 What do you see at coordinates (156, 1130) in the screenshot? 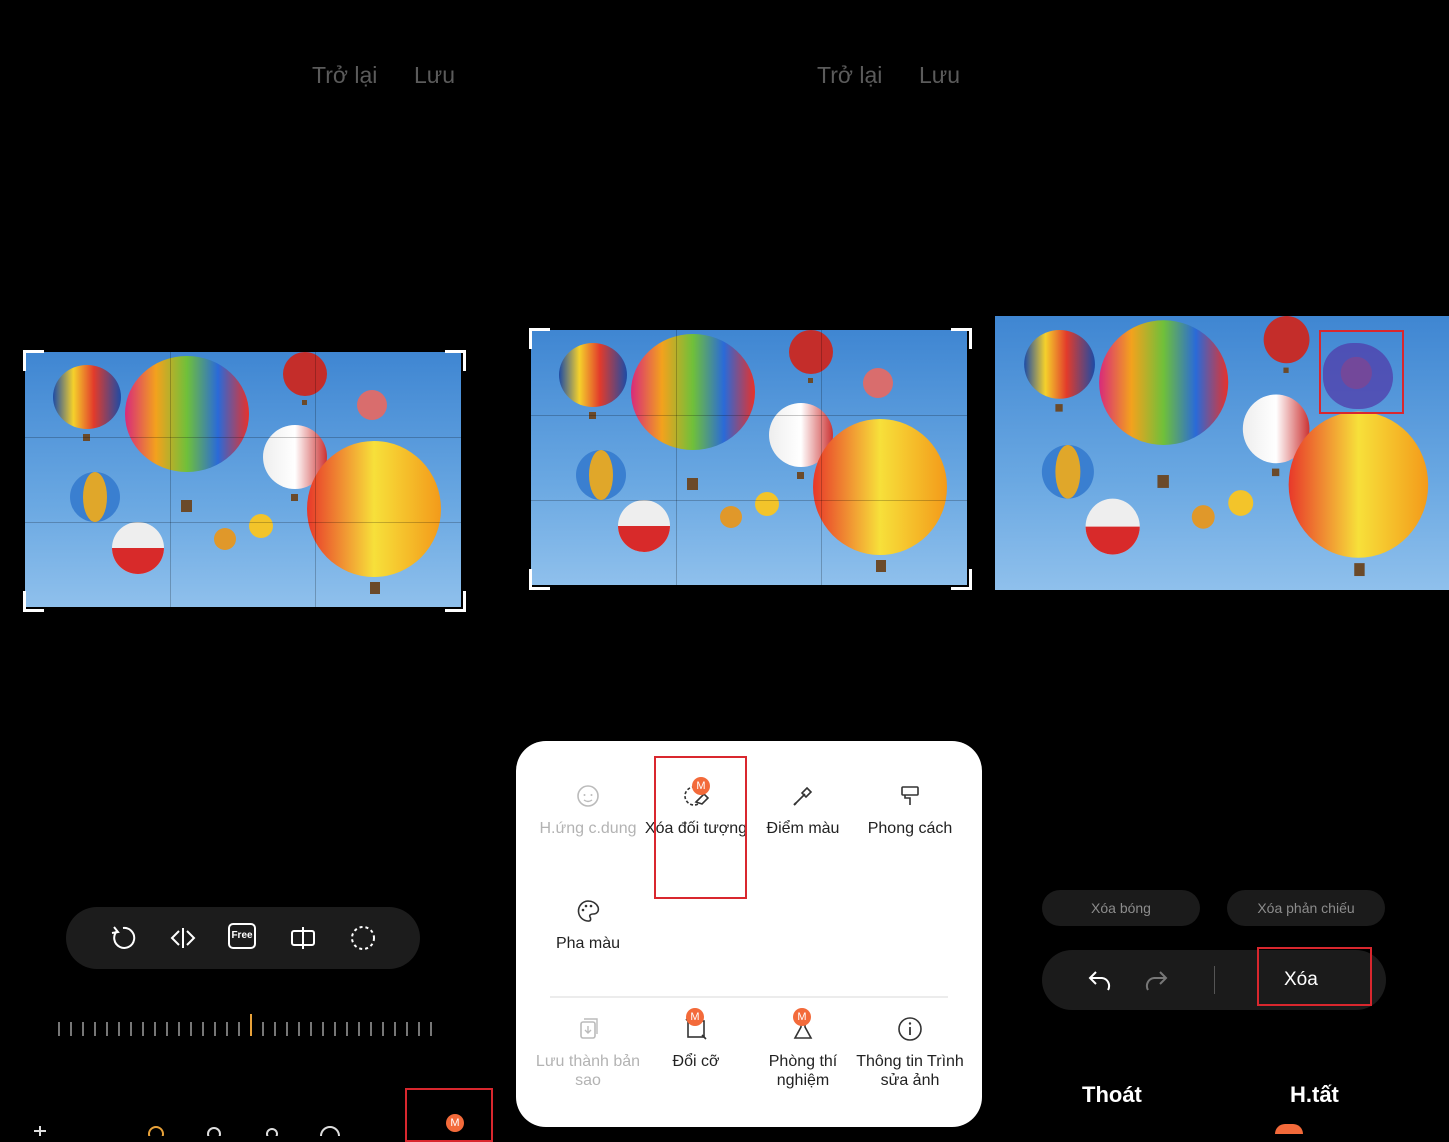
I see `filter-icon` at bounding box center [156, 1130].